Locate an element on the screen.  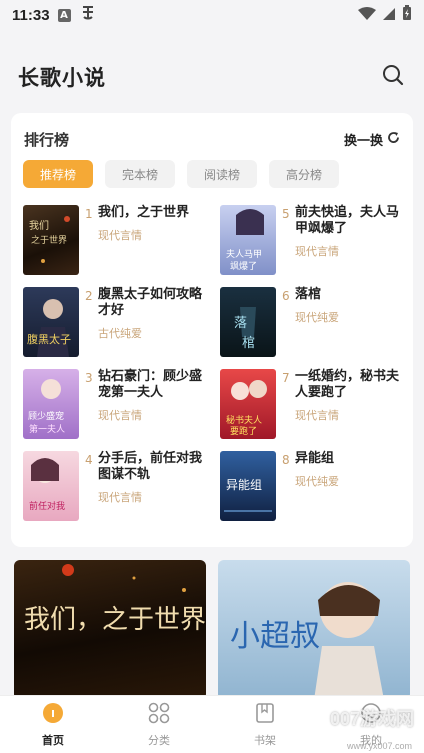
book-title: 我们，之于世界 is located at coordinates (144, 212).